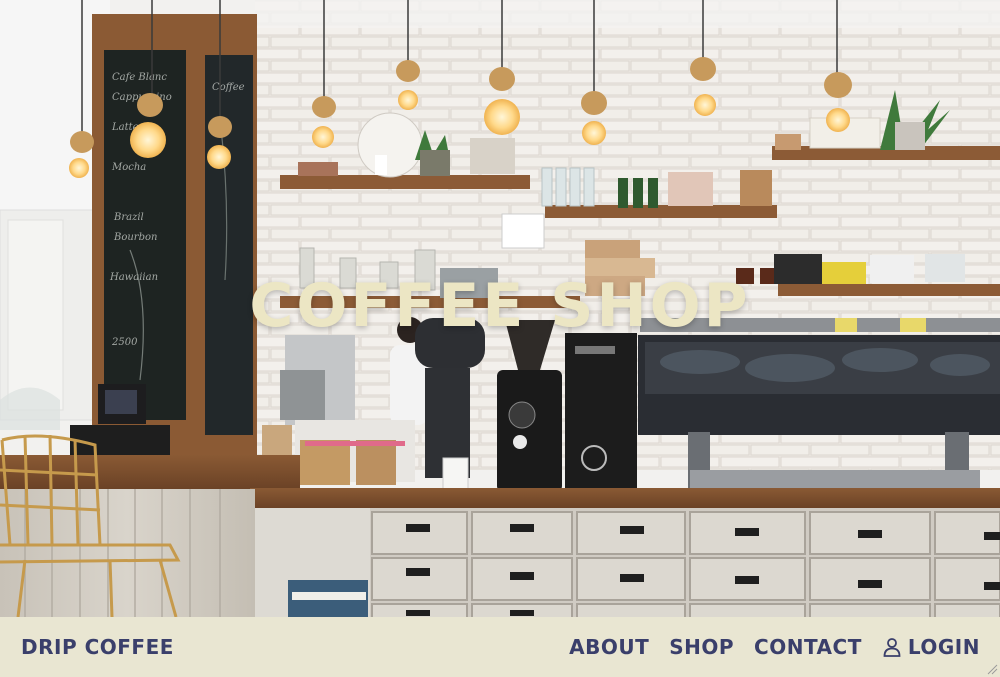 The image size is (1000, 677). I want to click on hero-title: COFFEE SHOP, so click(500, 306).